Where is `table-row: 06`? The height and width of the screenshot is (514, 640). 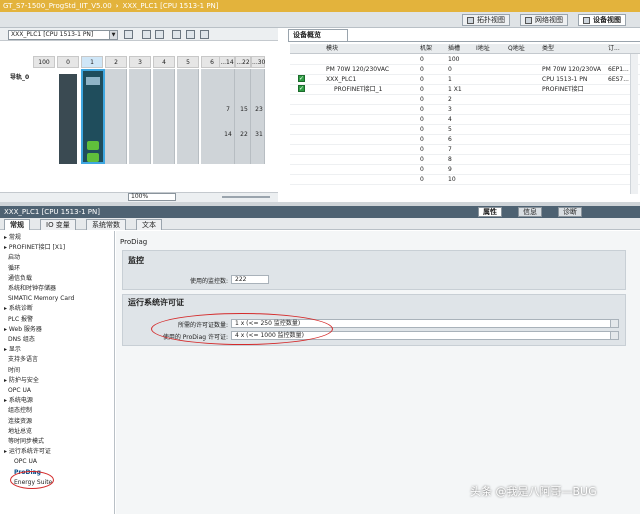
table-row: 06 is located at coordinates (465, 140).